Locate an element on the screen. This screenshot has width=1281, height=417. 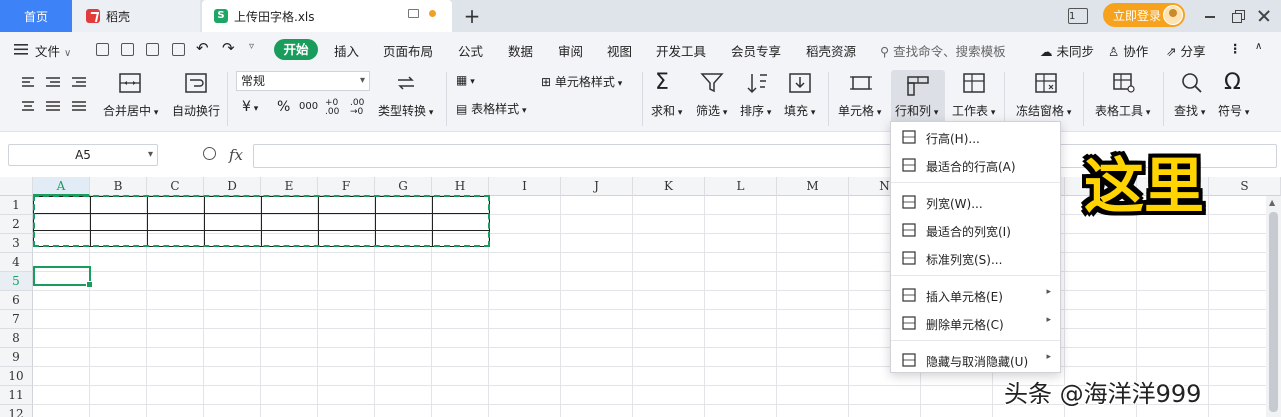
hamburger-icon is located at coordinates (21, 49).